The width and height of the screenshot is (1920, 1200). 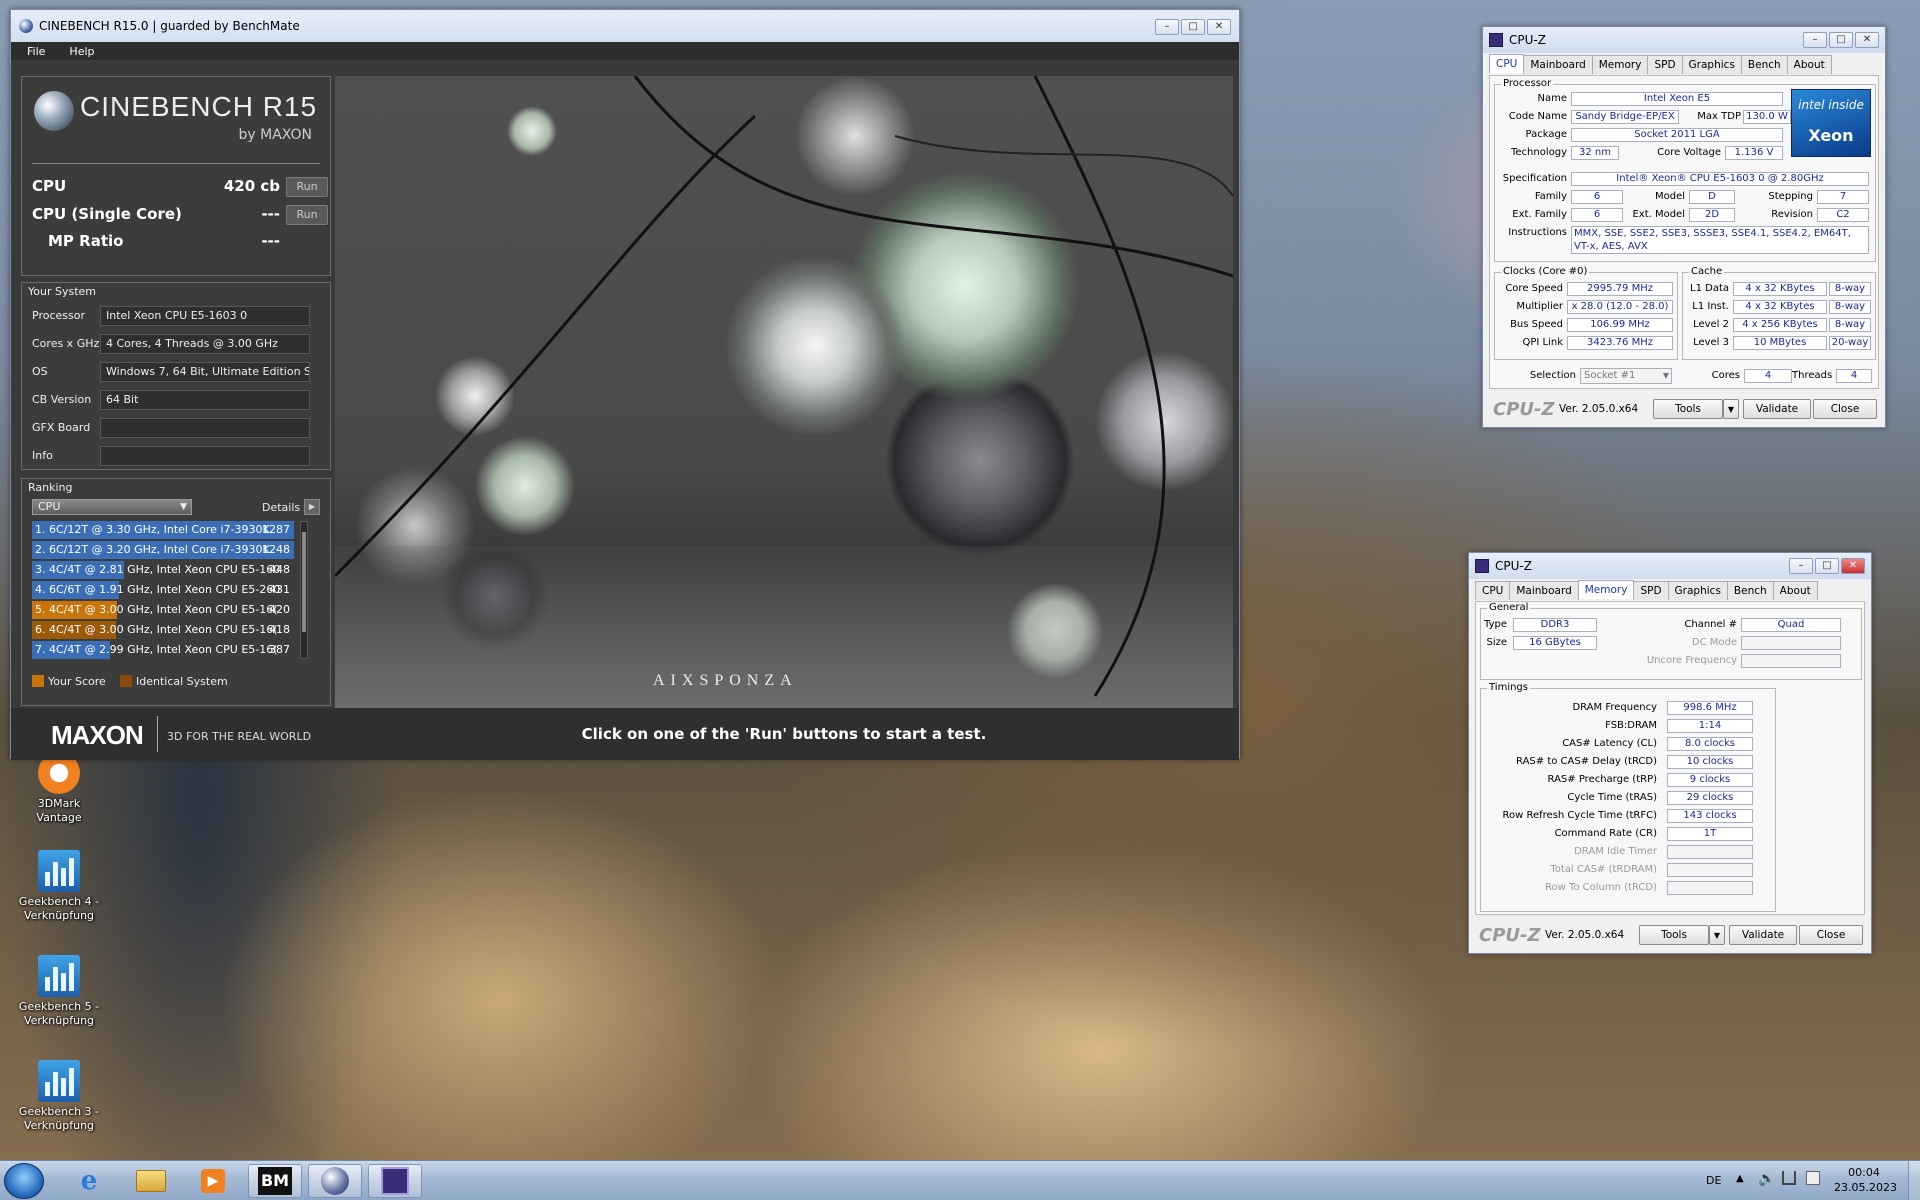 What do you see at coordinates (1914, 1180) in the screenshot?
I see `show-desktop-button` at bounding box center [1914, 1180].